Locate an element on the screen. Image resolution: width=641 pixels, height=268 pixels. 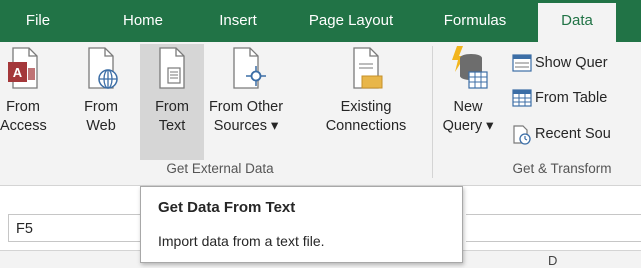
group-label-get-external-data: Get External Data is located at coordinates (220, 168).